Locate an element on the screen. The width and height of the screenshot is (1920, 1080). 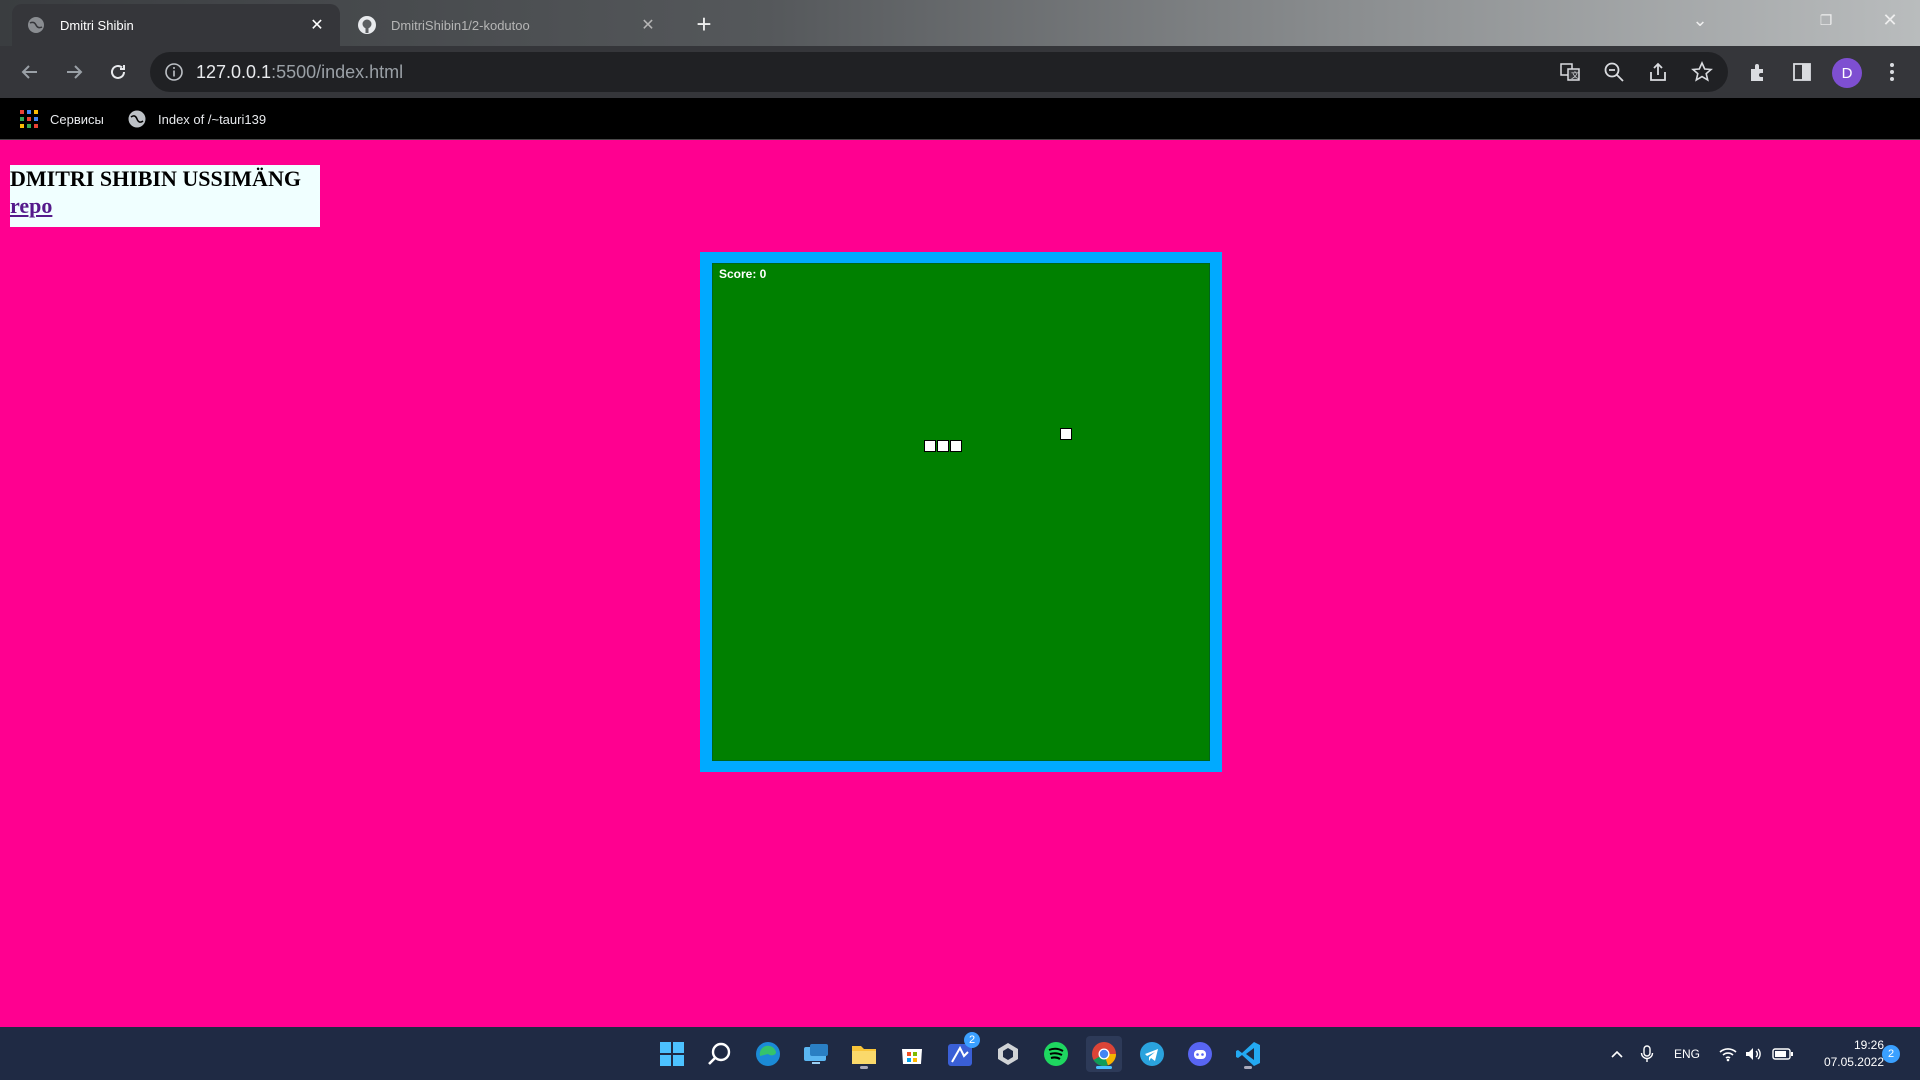
repo-link: repo is located at coordinates (31, 205).